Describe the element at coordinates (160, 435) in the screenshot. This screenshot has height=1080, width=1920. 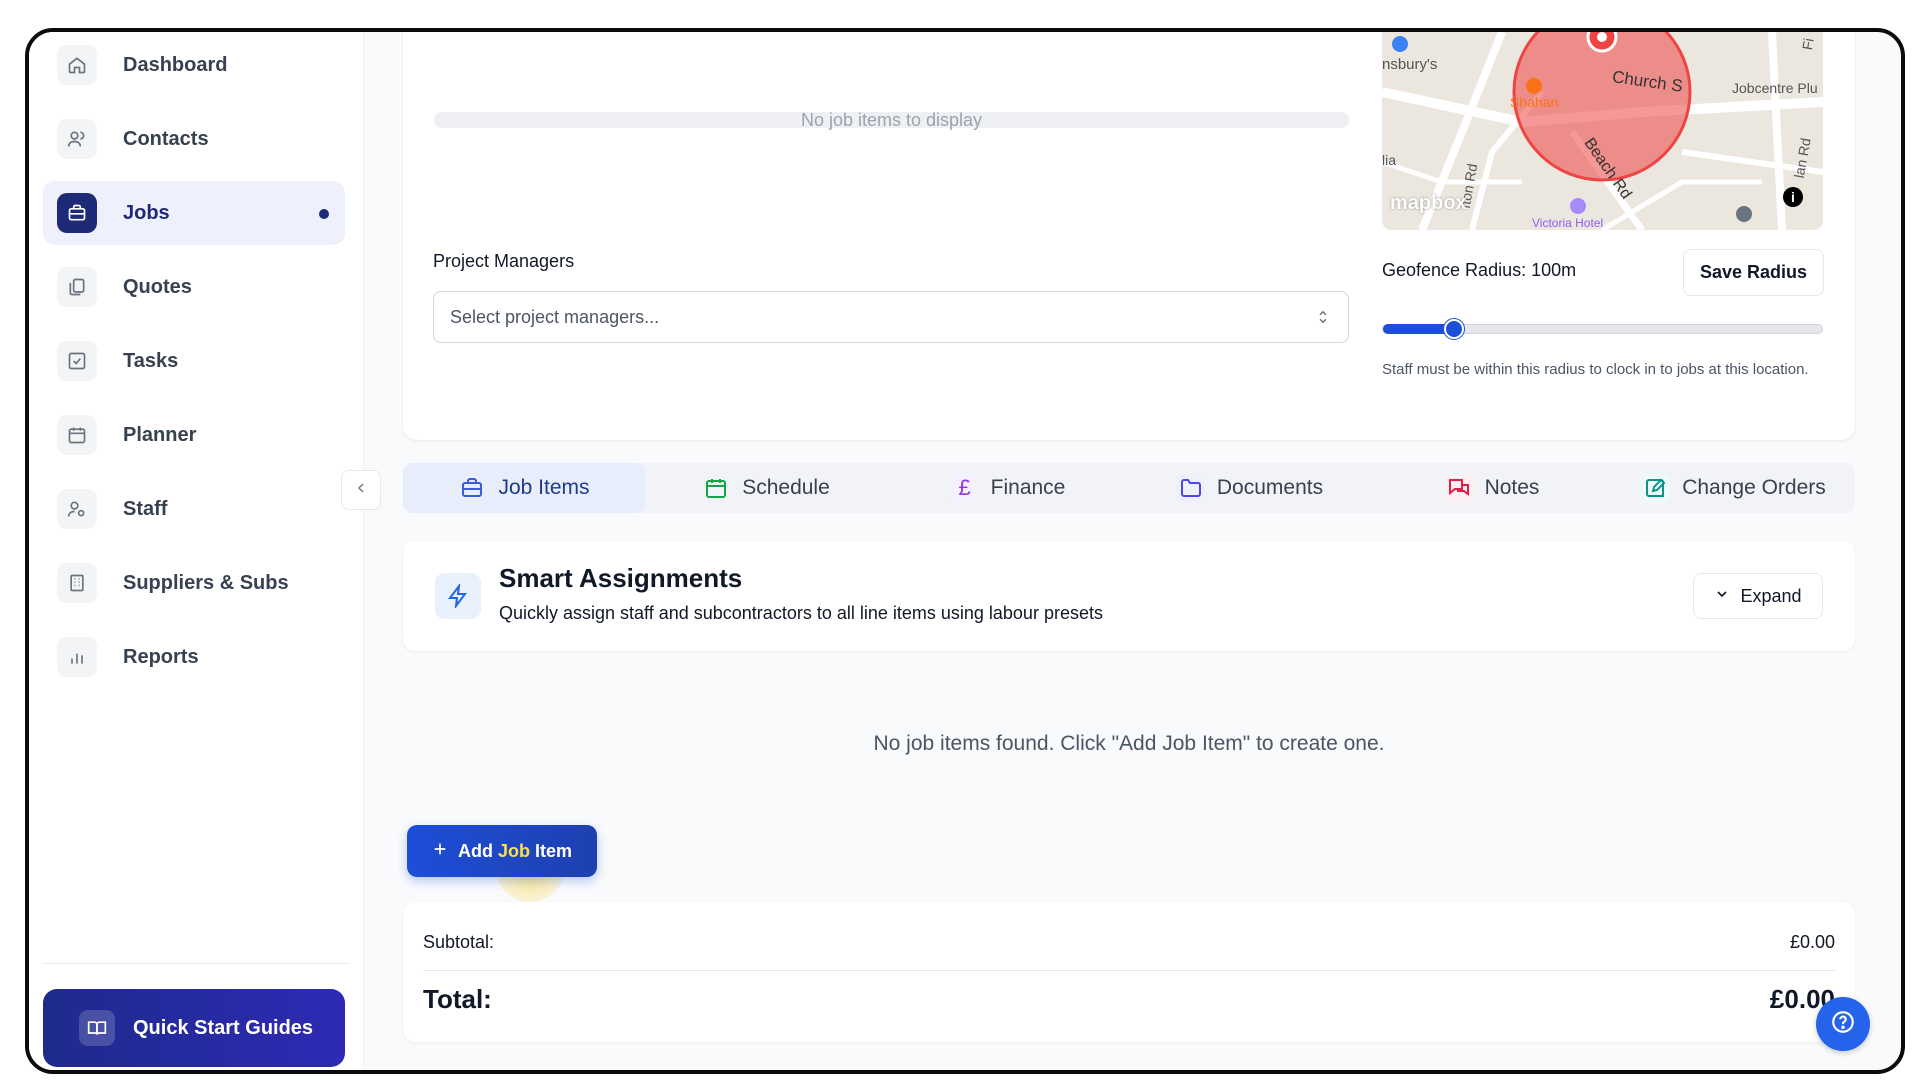
I see `sidebar-item-label: Planner` at that location.